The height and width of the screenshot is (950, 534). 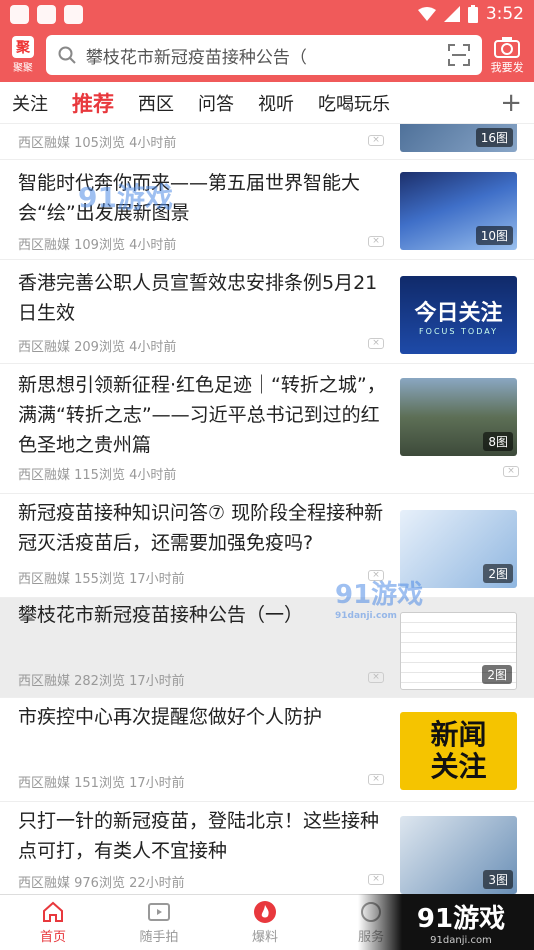 What do you see at coordinates (276, 103) in the screenshot?
I see `tab-video: 视听` at bounding box center [276, 103].